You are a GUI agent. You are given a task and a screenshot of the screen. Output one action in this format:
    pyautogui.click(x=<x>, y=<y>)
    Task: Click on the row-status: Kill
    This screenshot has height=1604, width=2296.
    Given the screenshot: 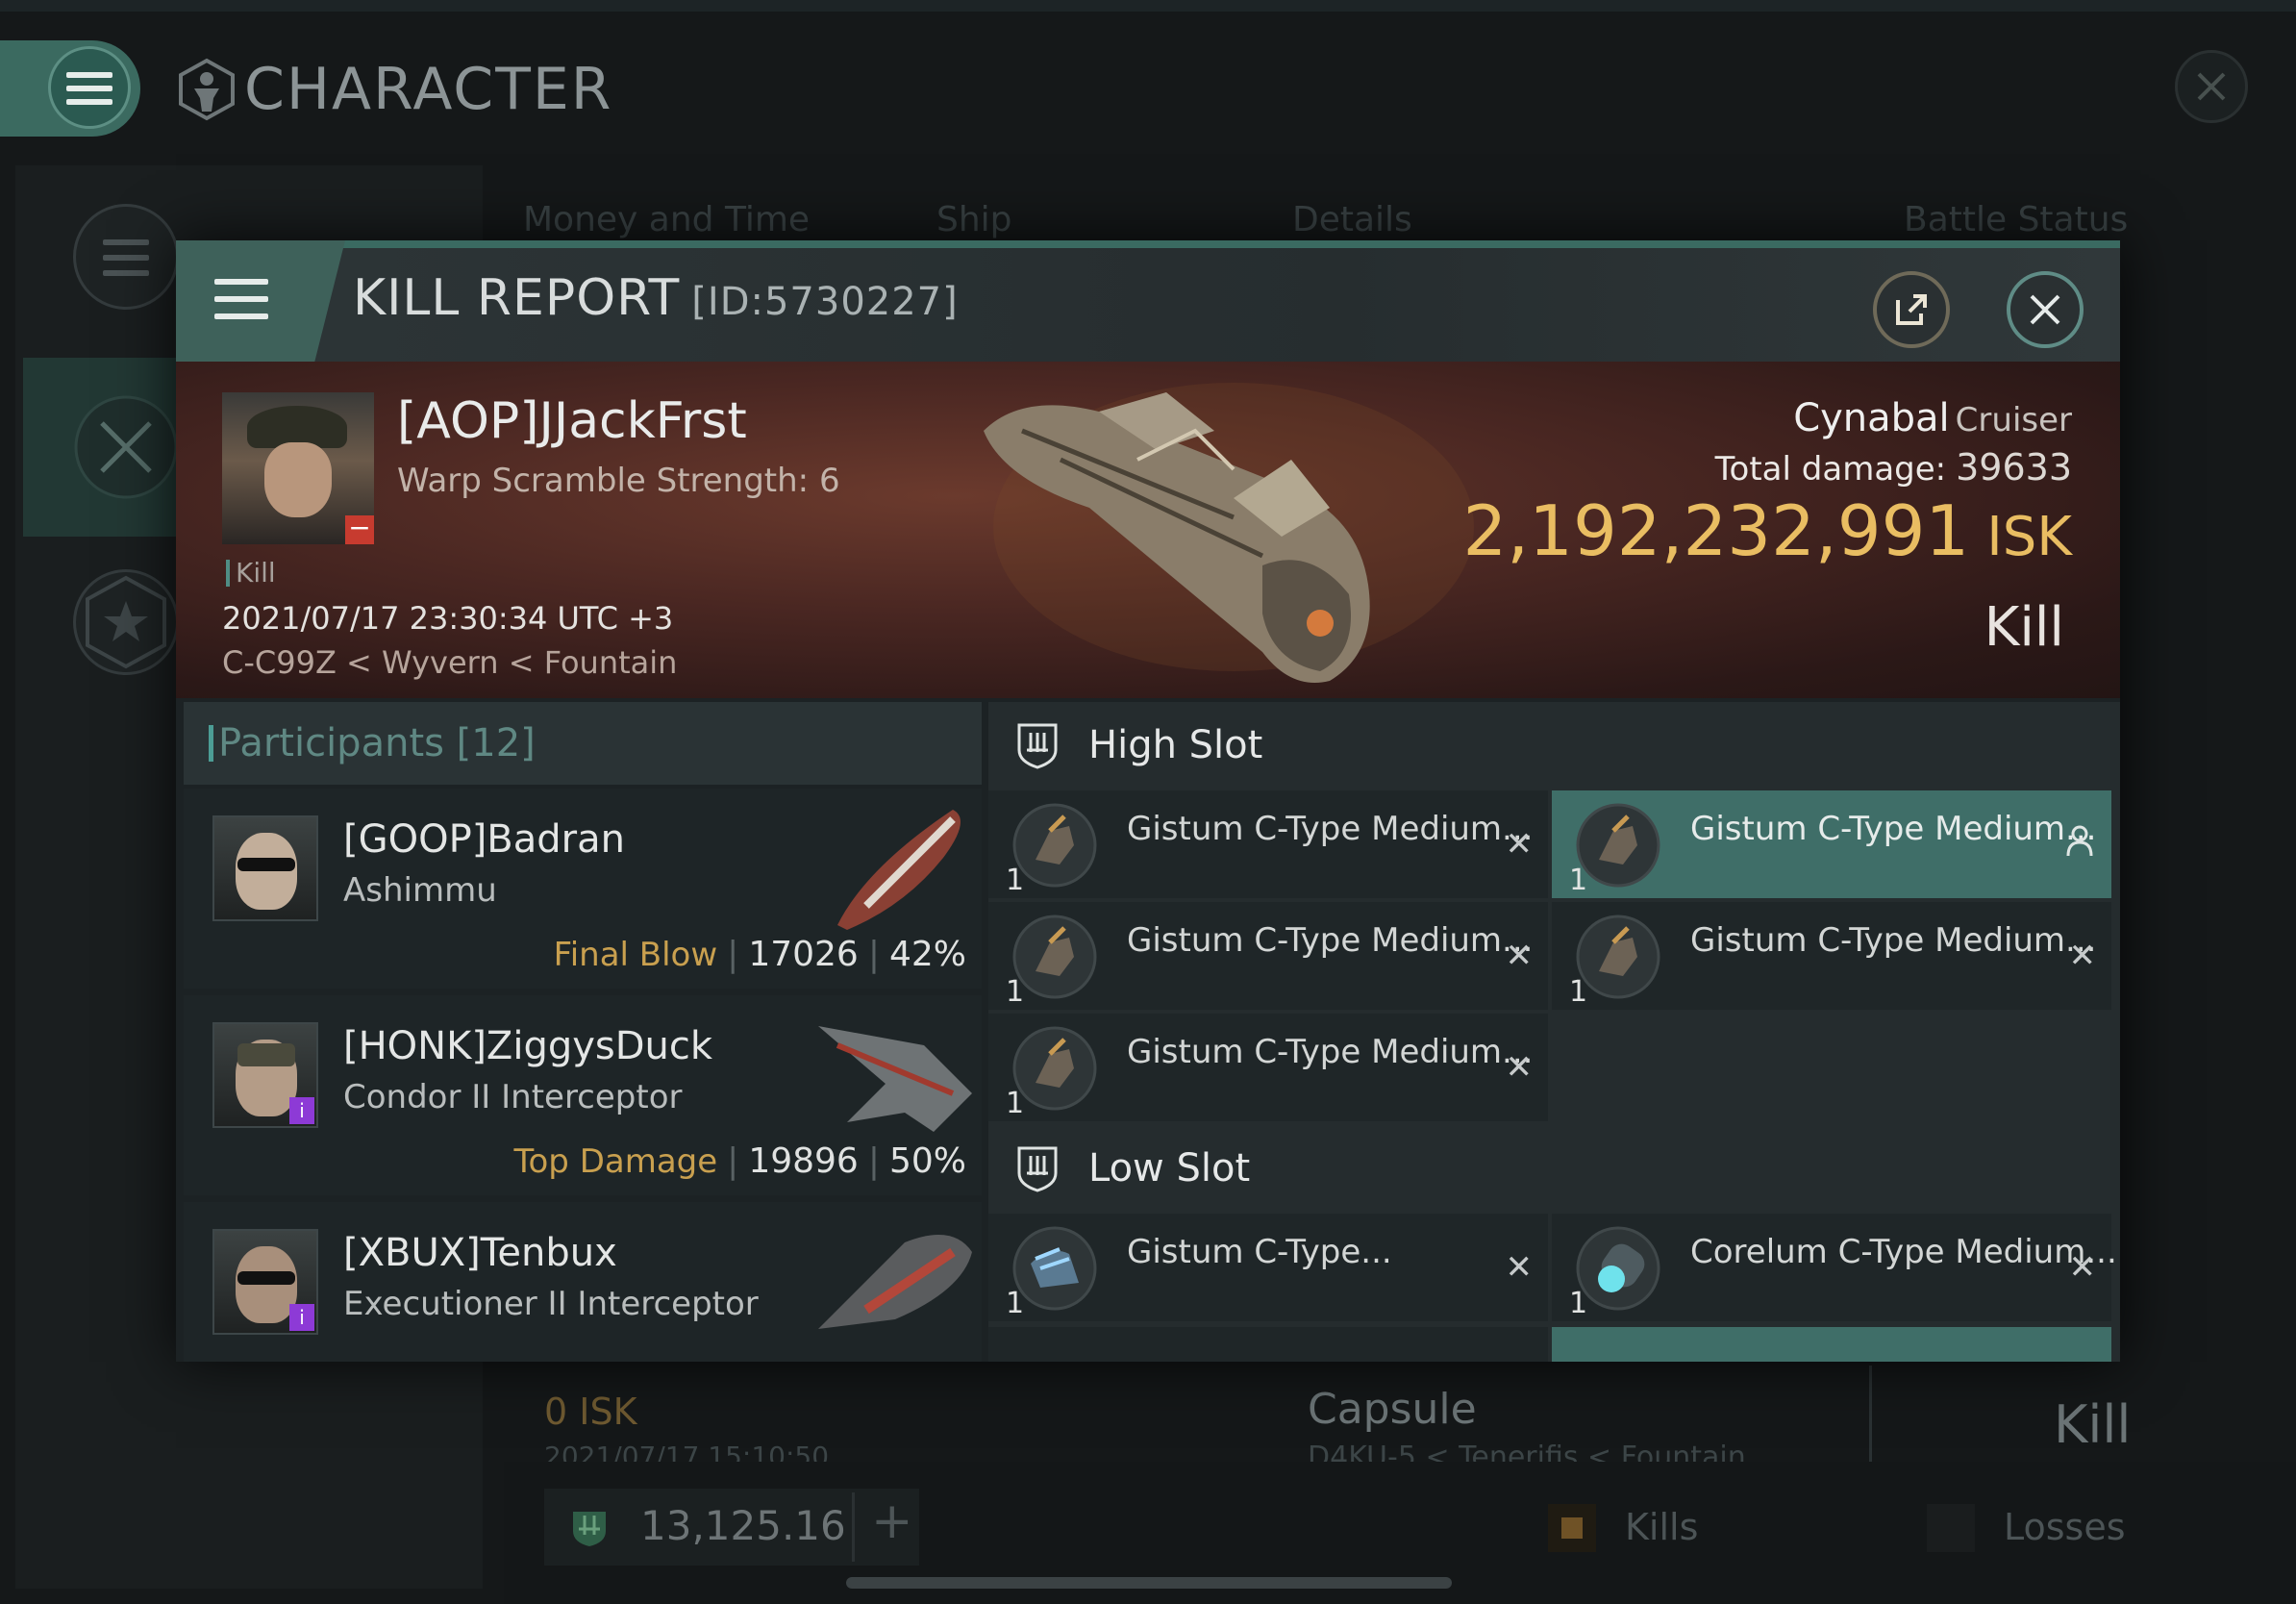 What is the action you would take?
    pyautogui.click(x=2093, y=1424)
    